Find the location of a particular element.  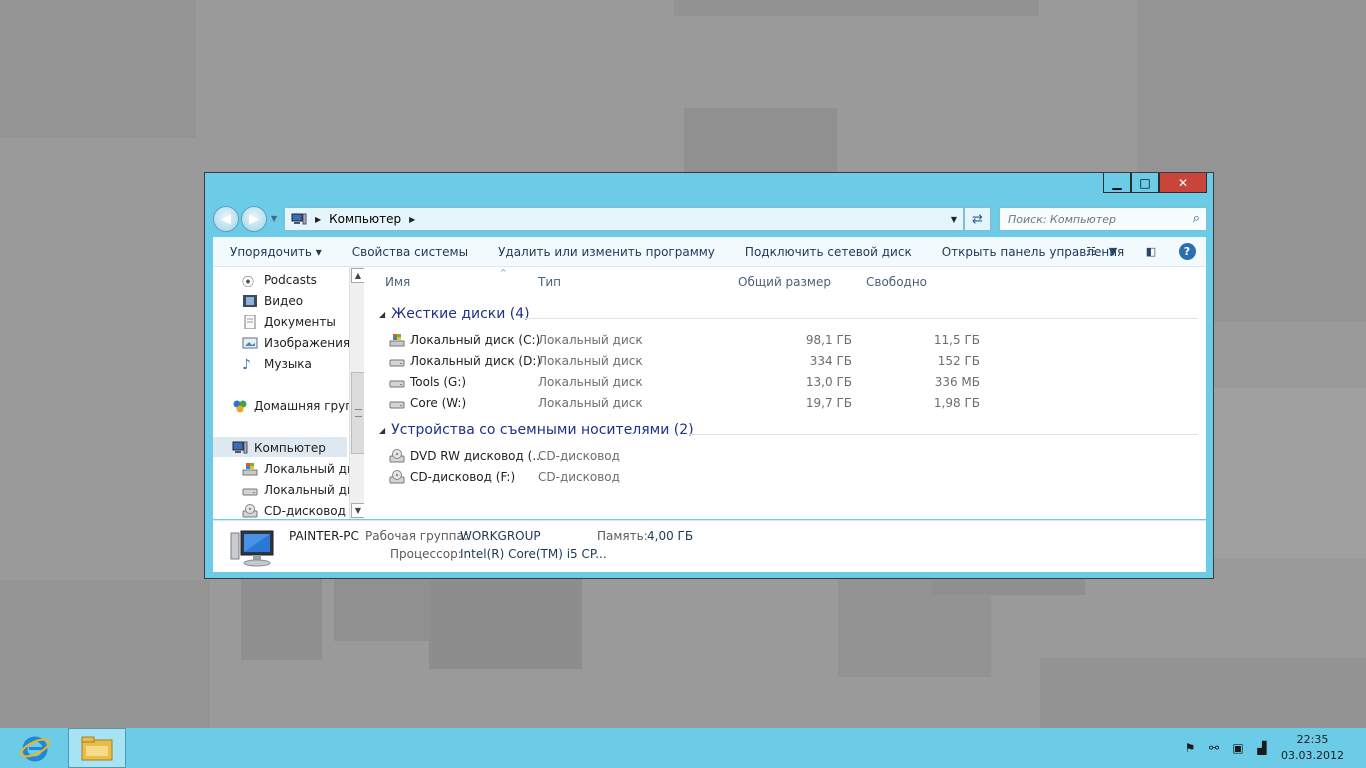

processor-label: Процессор: is located at coordinates (426, 554).